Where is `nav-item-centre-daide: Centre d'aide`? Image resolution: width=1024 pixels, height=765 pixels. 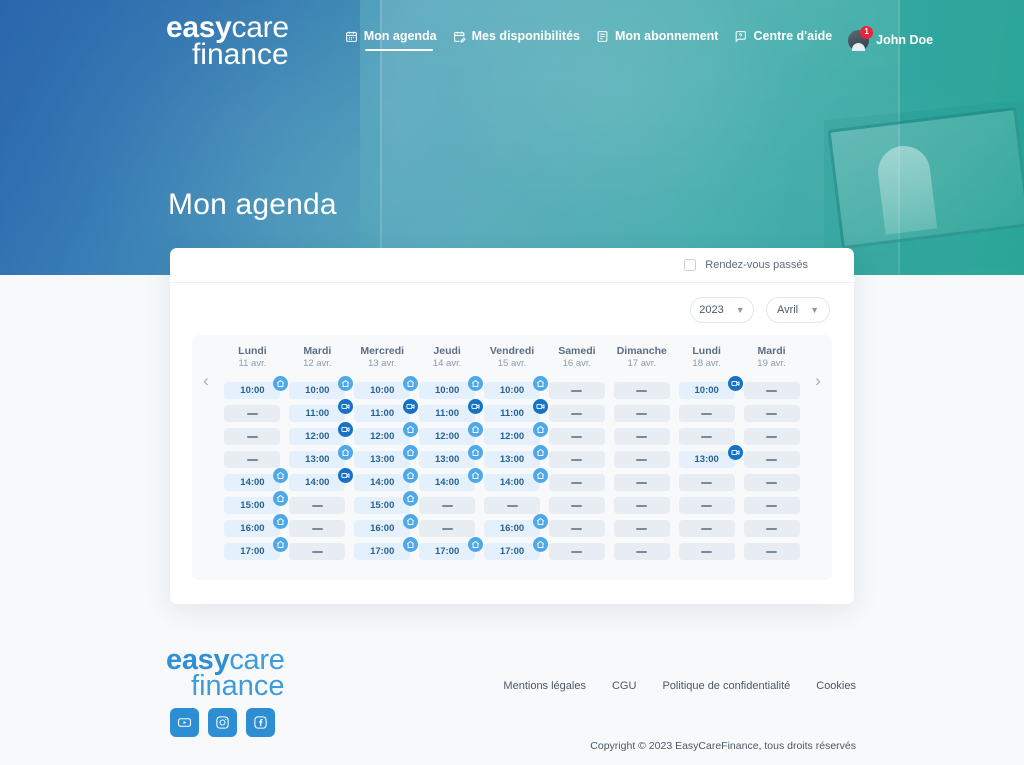 nav-item-centre-daide: Centre d'aide is located at coordinates (783, 40).